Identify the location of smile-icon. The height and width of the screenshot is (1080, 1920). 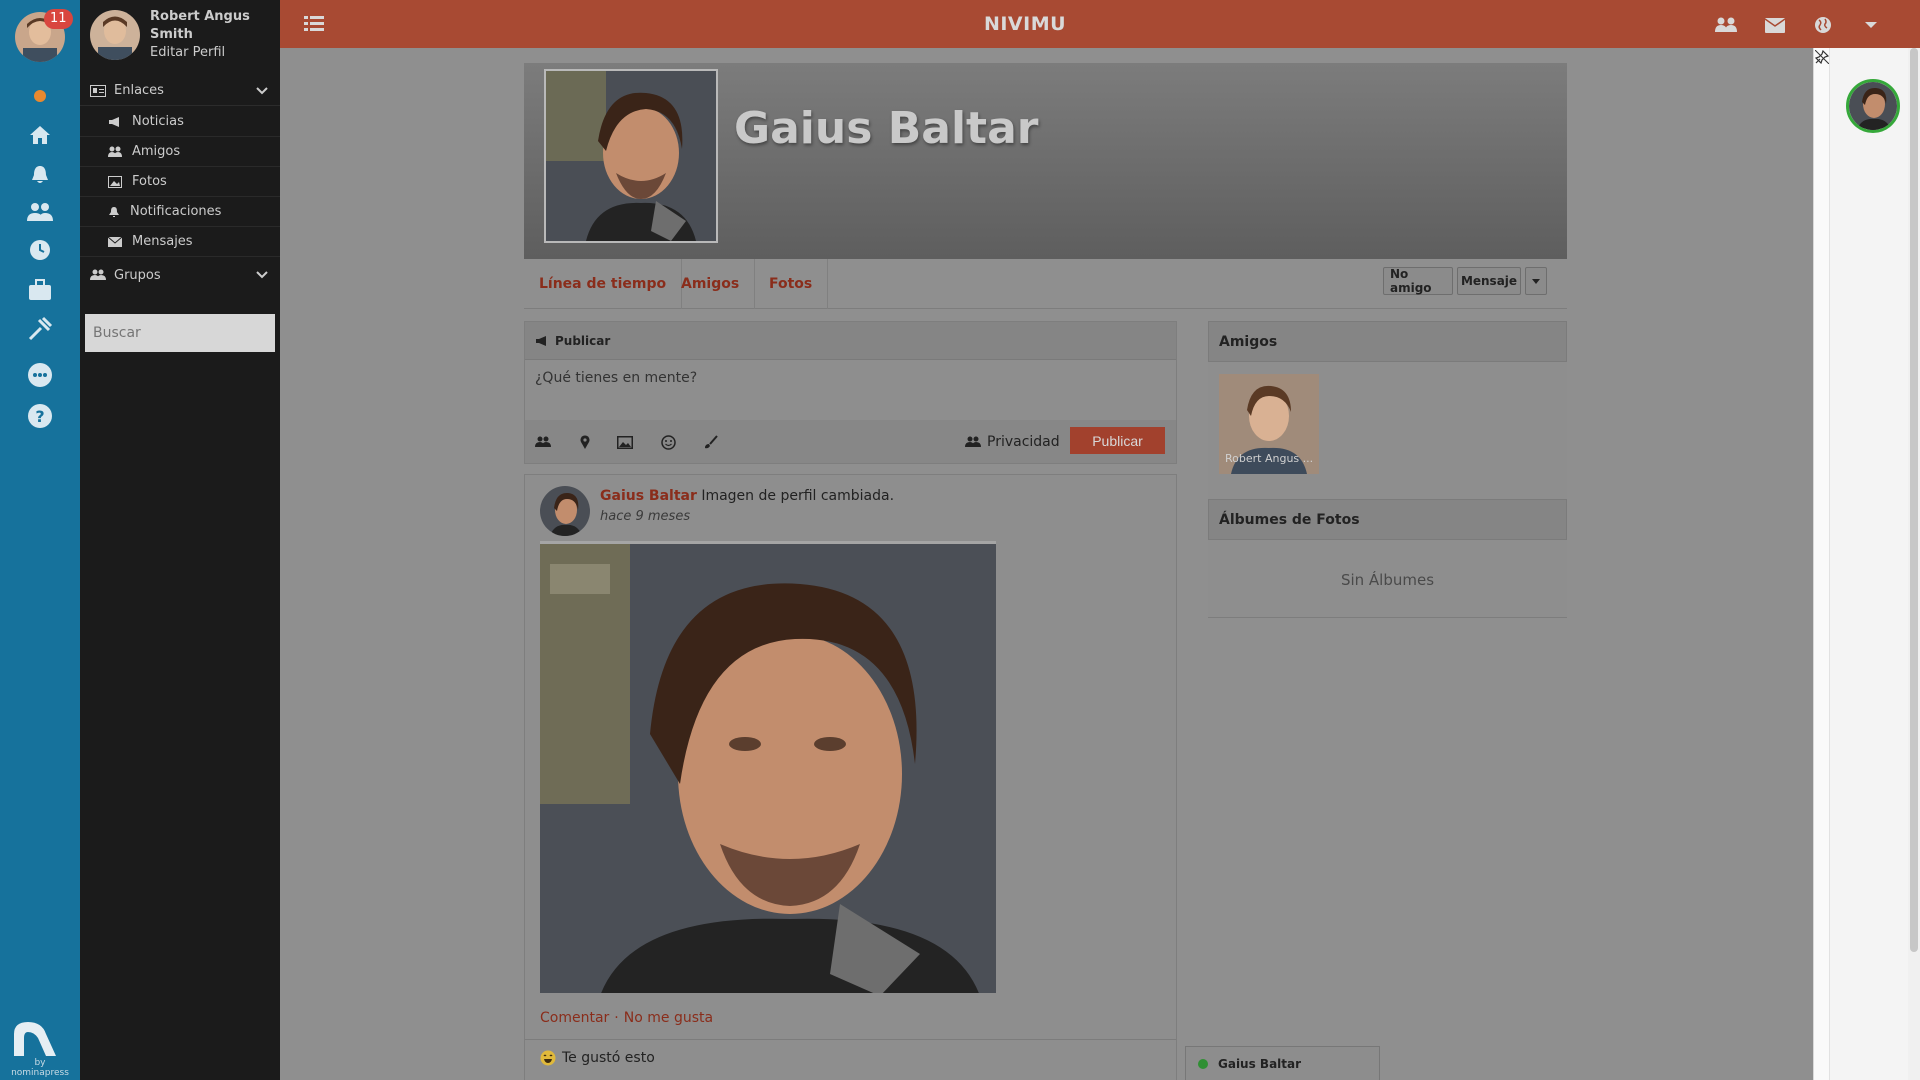
(668, 442).